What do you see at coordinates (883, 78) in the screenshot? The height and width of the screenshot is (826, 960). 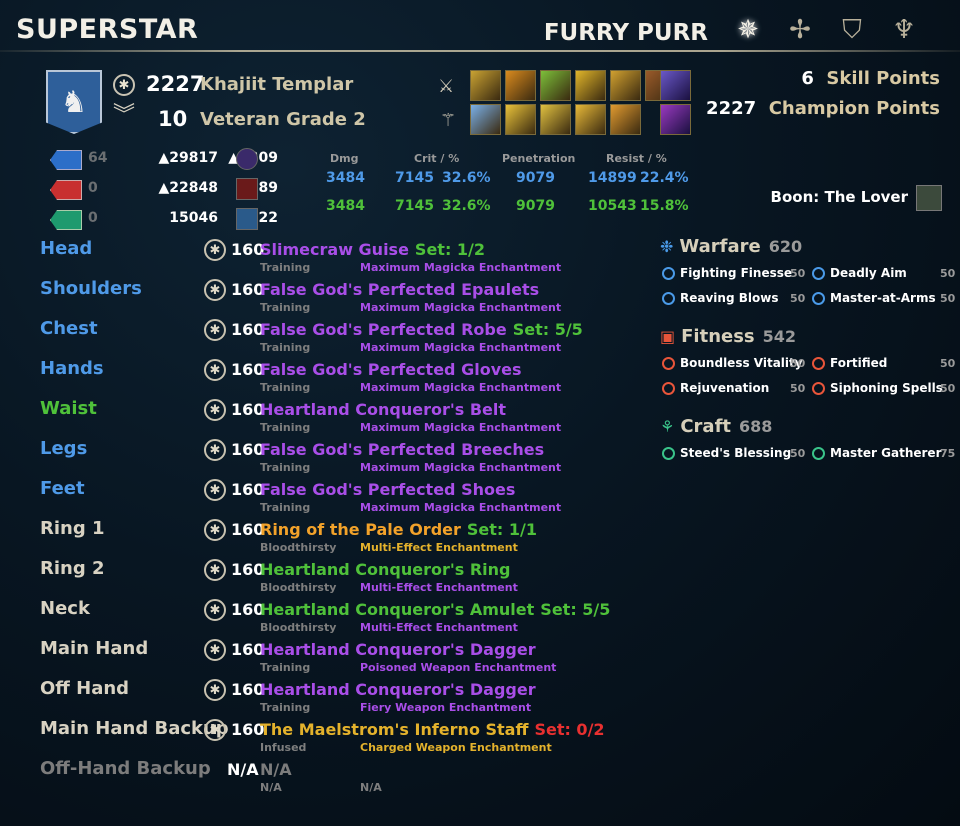 I see `skill-points-label: Skill Points` at bounding box center [883, 78].